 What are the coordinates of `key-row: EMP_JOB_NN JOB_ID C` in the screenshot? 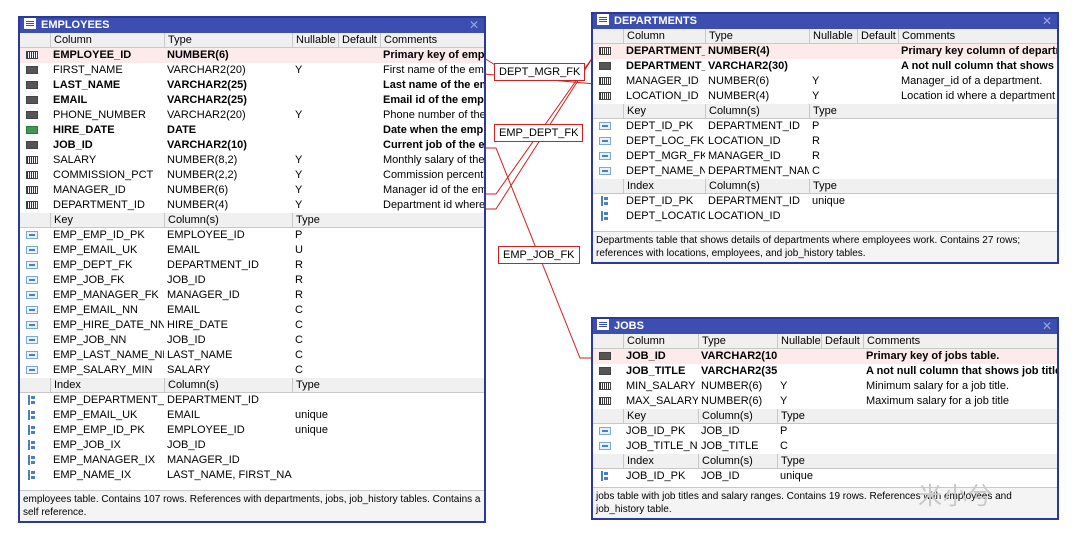 It's located at (252, 340).